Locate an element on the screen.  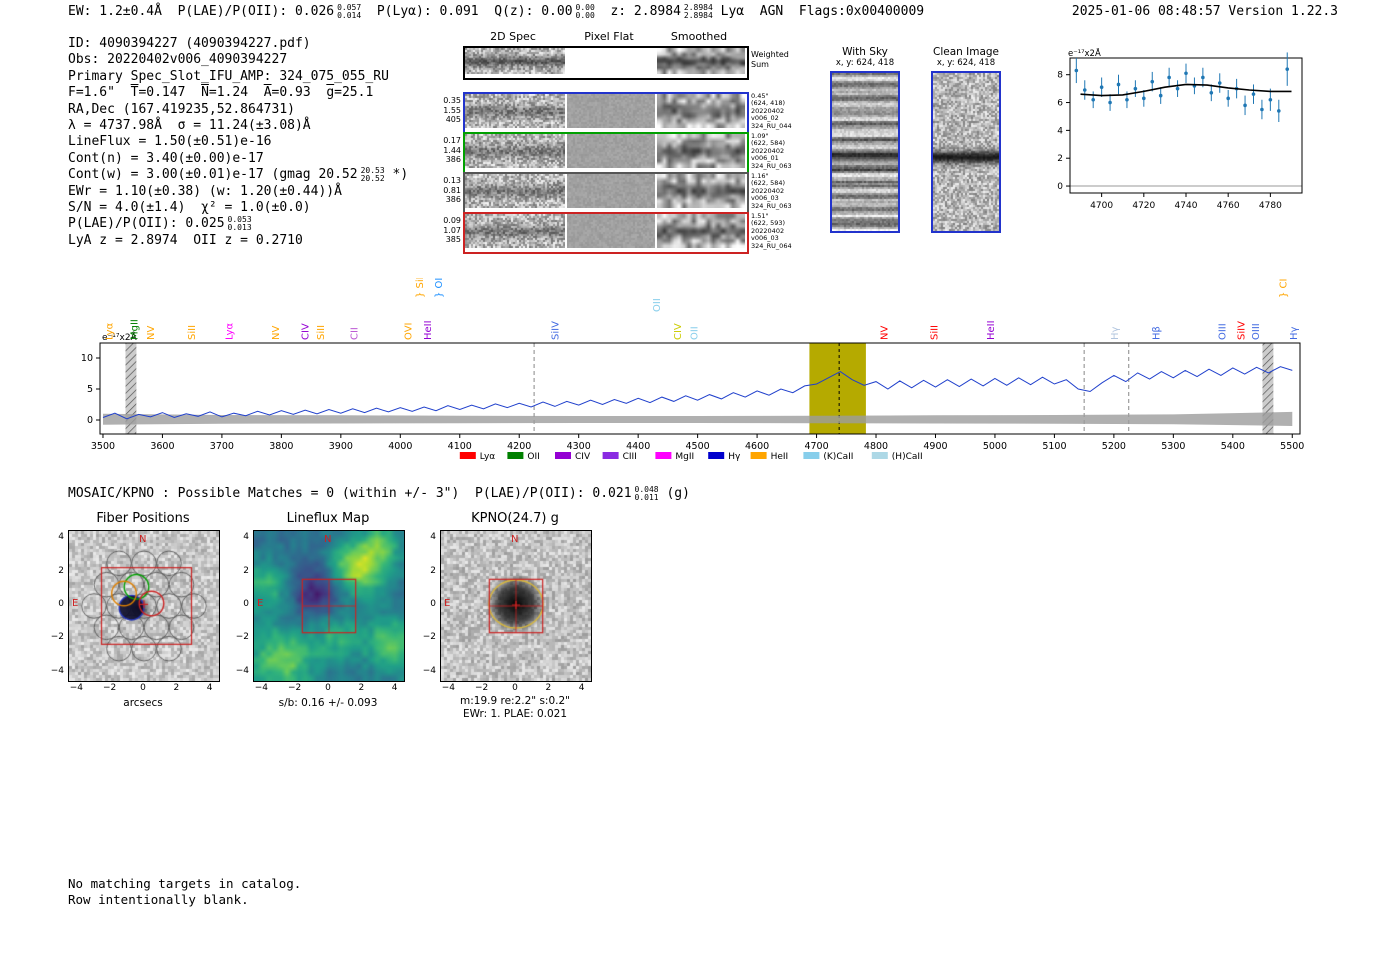
info-text: =25.1 is located at coordinates (354, 93).